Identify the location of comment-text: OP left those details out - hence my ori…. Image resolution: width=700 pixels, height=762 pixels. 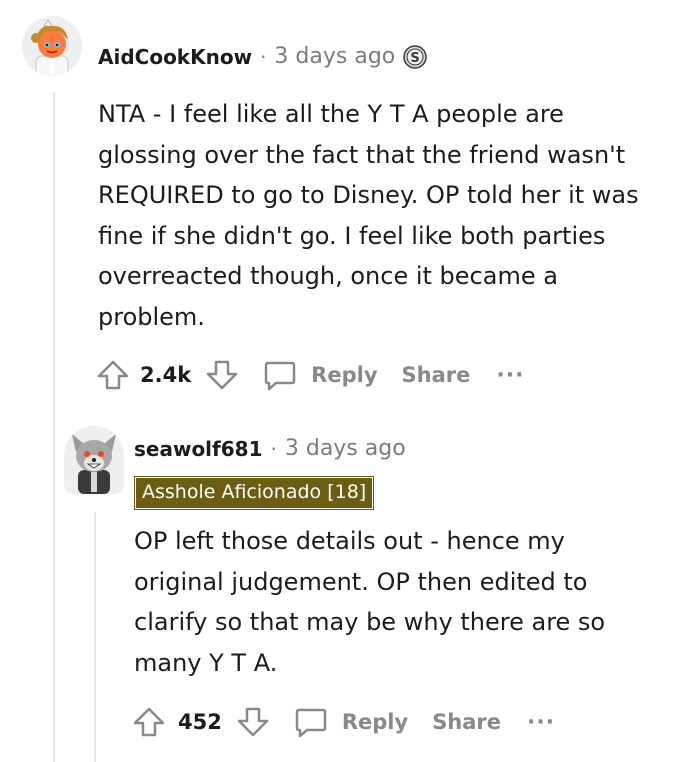
(370, 602).